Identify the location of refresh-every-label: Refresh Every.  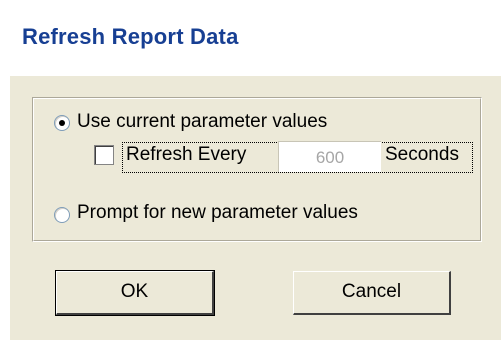
(186, 155).